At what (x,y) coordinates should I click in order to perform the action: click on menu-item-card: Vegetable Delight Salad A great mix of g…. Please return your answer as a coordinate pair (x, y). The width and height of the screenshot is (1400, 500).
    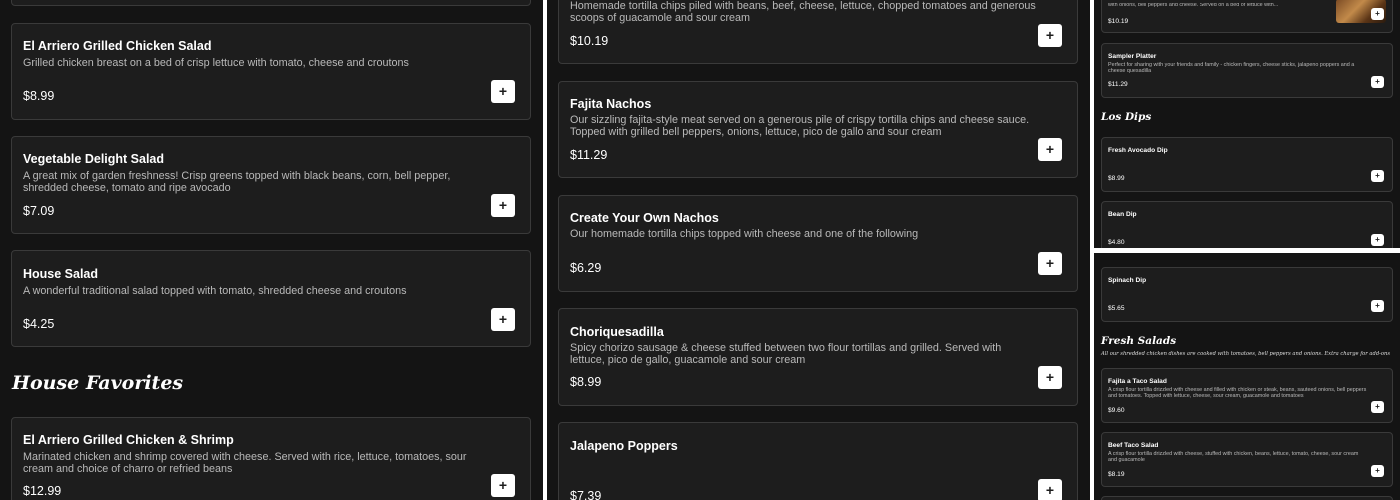
    Looking at the image, I should click on (271, 185).